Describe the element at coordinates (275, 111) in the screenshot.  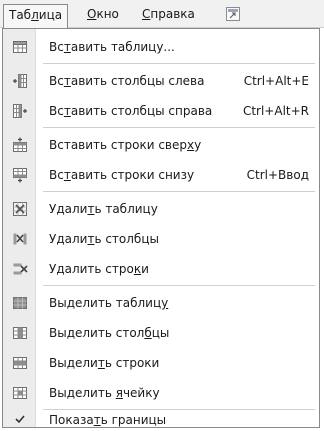
I see `menu-item-shortcut: Ctrl+Alt+R` at that location.